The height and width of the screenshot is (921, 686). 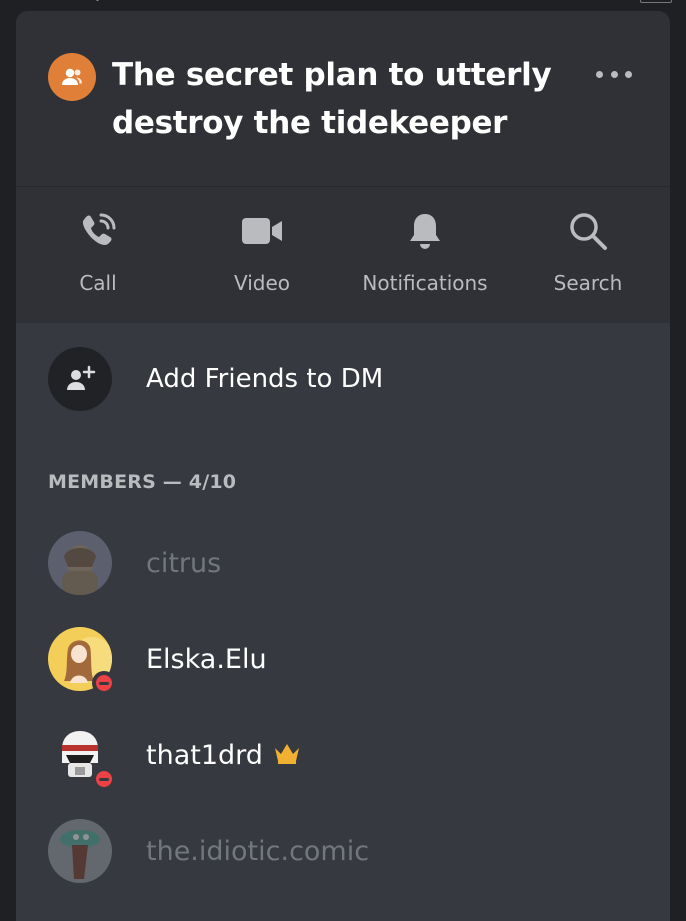 I want to click on call-label: Call, so click(x=98, y=283).